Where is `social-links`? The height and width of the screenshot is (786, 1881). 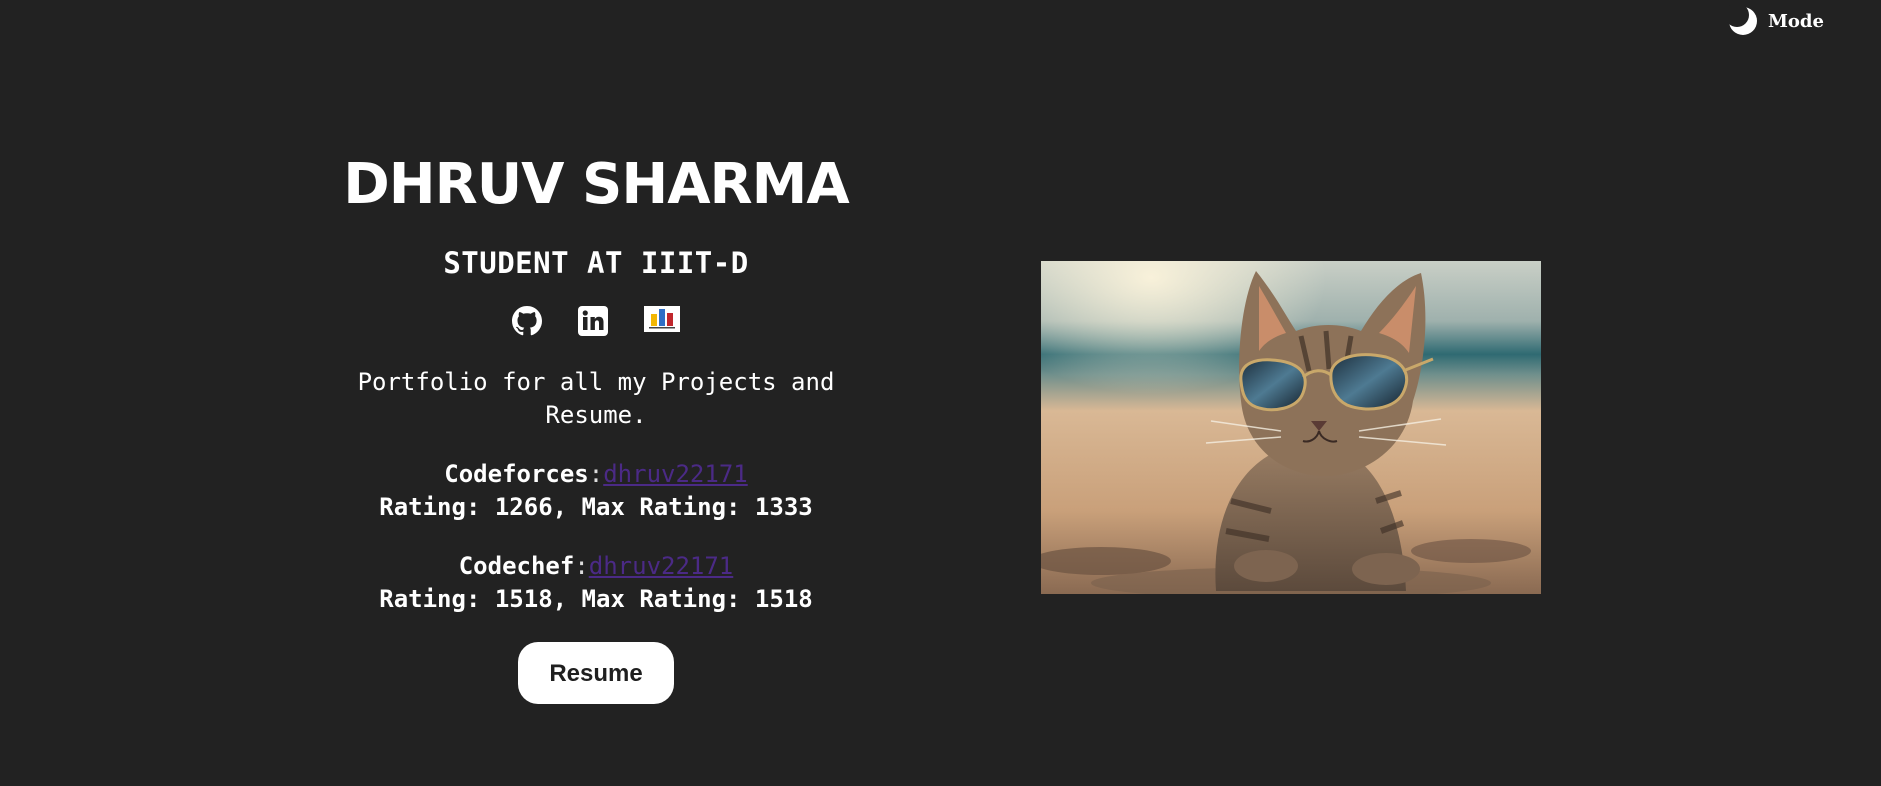 social-links is located at coordinates (596, 324).